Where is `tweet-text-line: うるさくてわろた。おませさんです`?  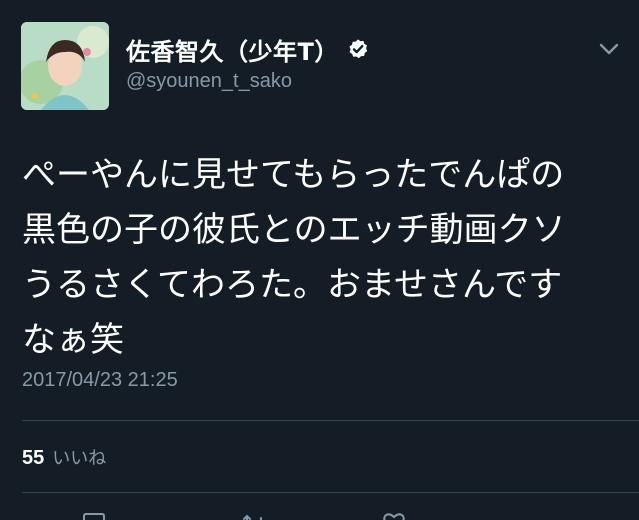
tweet-text-line: うるさくてわろた。おませさんです is located at coordinates (292, 285).